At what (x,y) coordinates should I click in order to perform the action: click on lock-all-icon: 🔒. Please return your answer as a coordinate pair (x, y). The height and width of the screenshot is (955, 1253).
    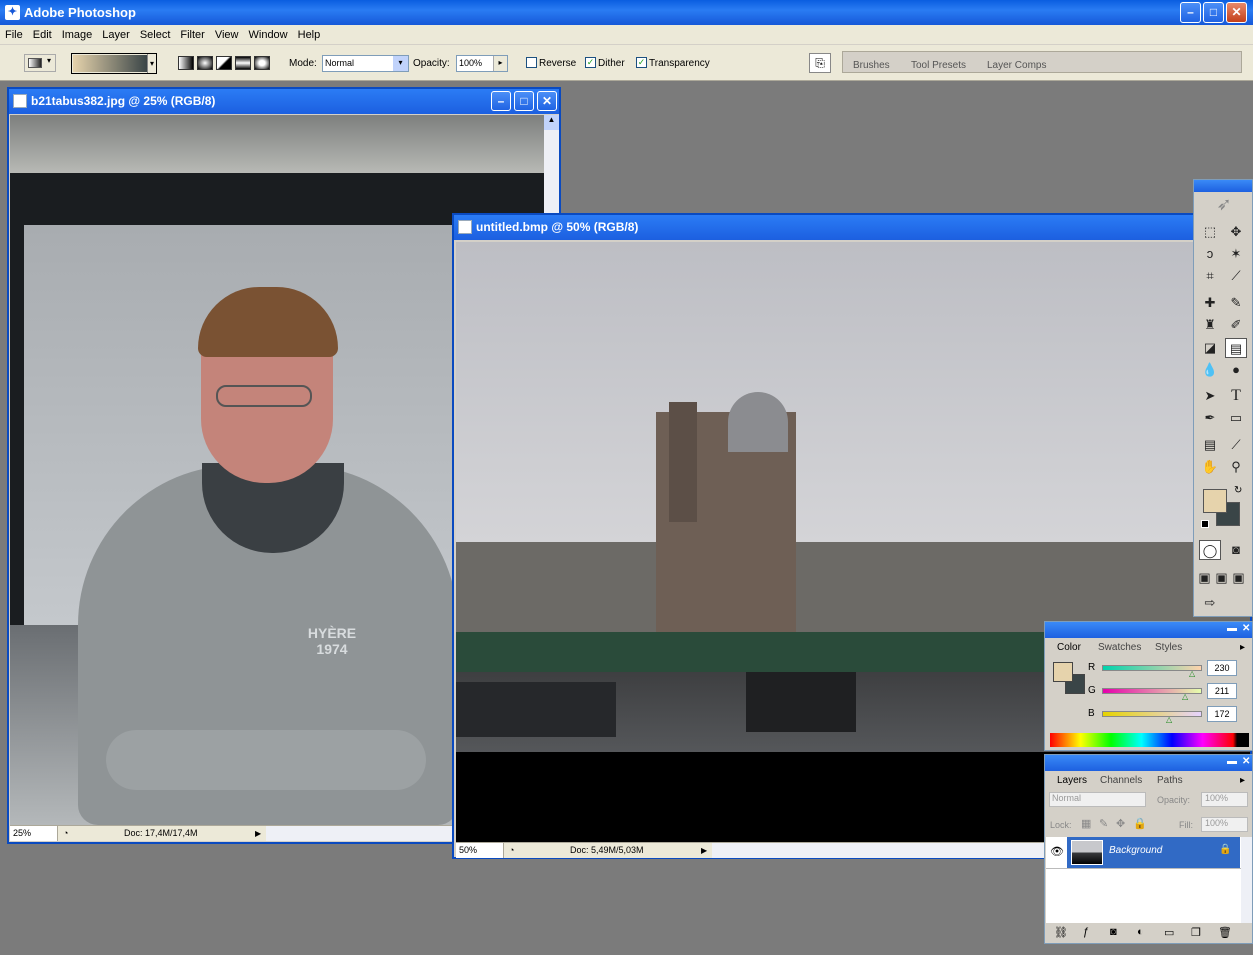
    Looking at the image, I should click on (1140, 823).